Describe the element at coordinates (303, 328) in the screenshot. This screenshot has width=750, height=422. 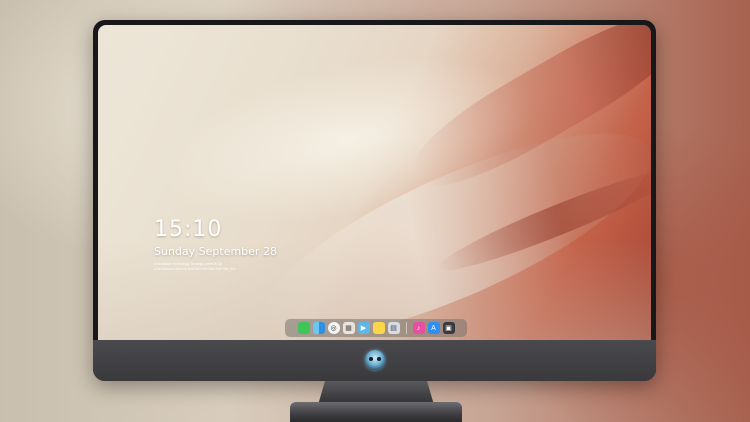
I see `messages-icon` at that location.